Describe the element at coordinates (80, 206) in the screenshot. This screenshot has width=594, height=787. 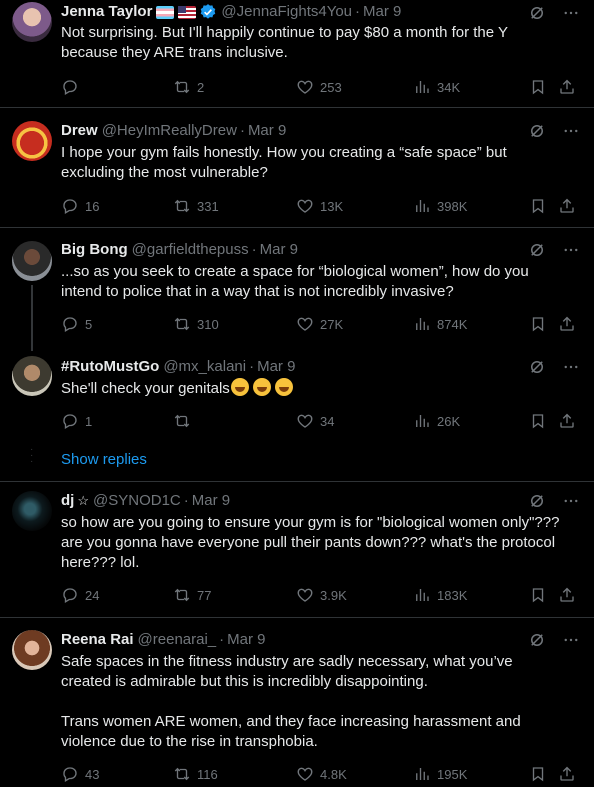
I see `reply-button: 16` at that location.